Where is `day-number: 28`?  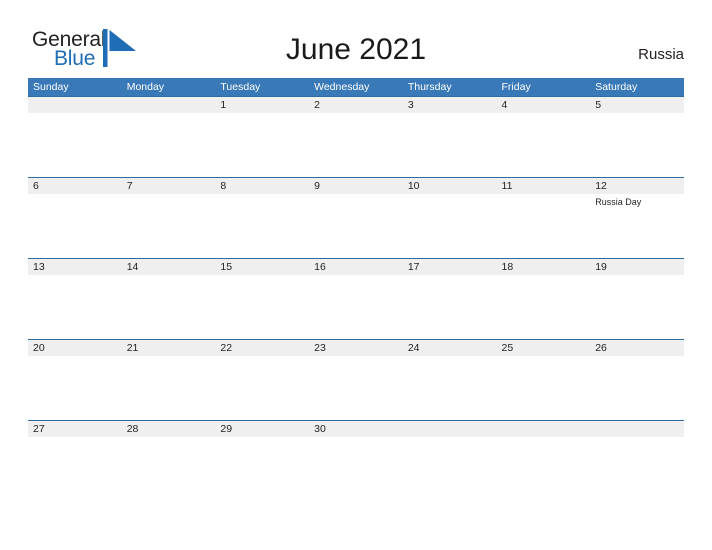
day-number: 28 is located at coordinates (132, 429).